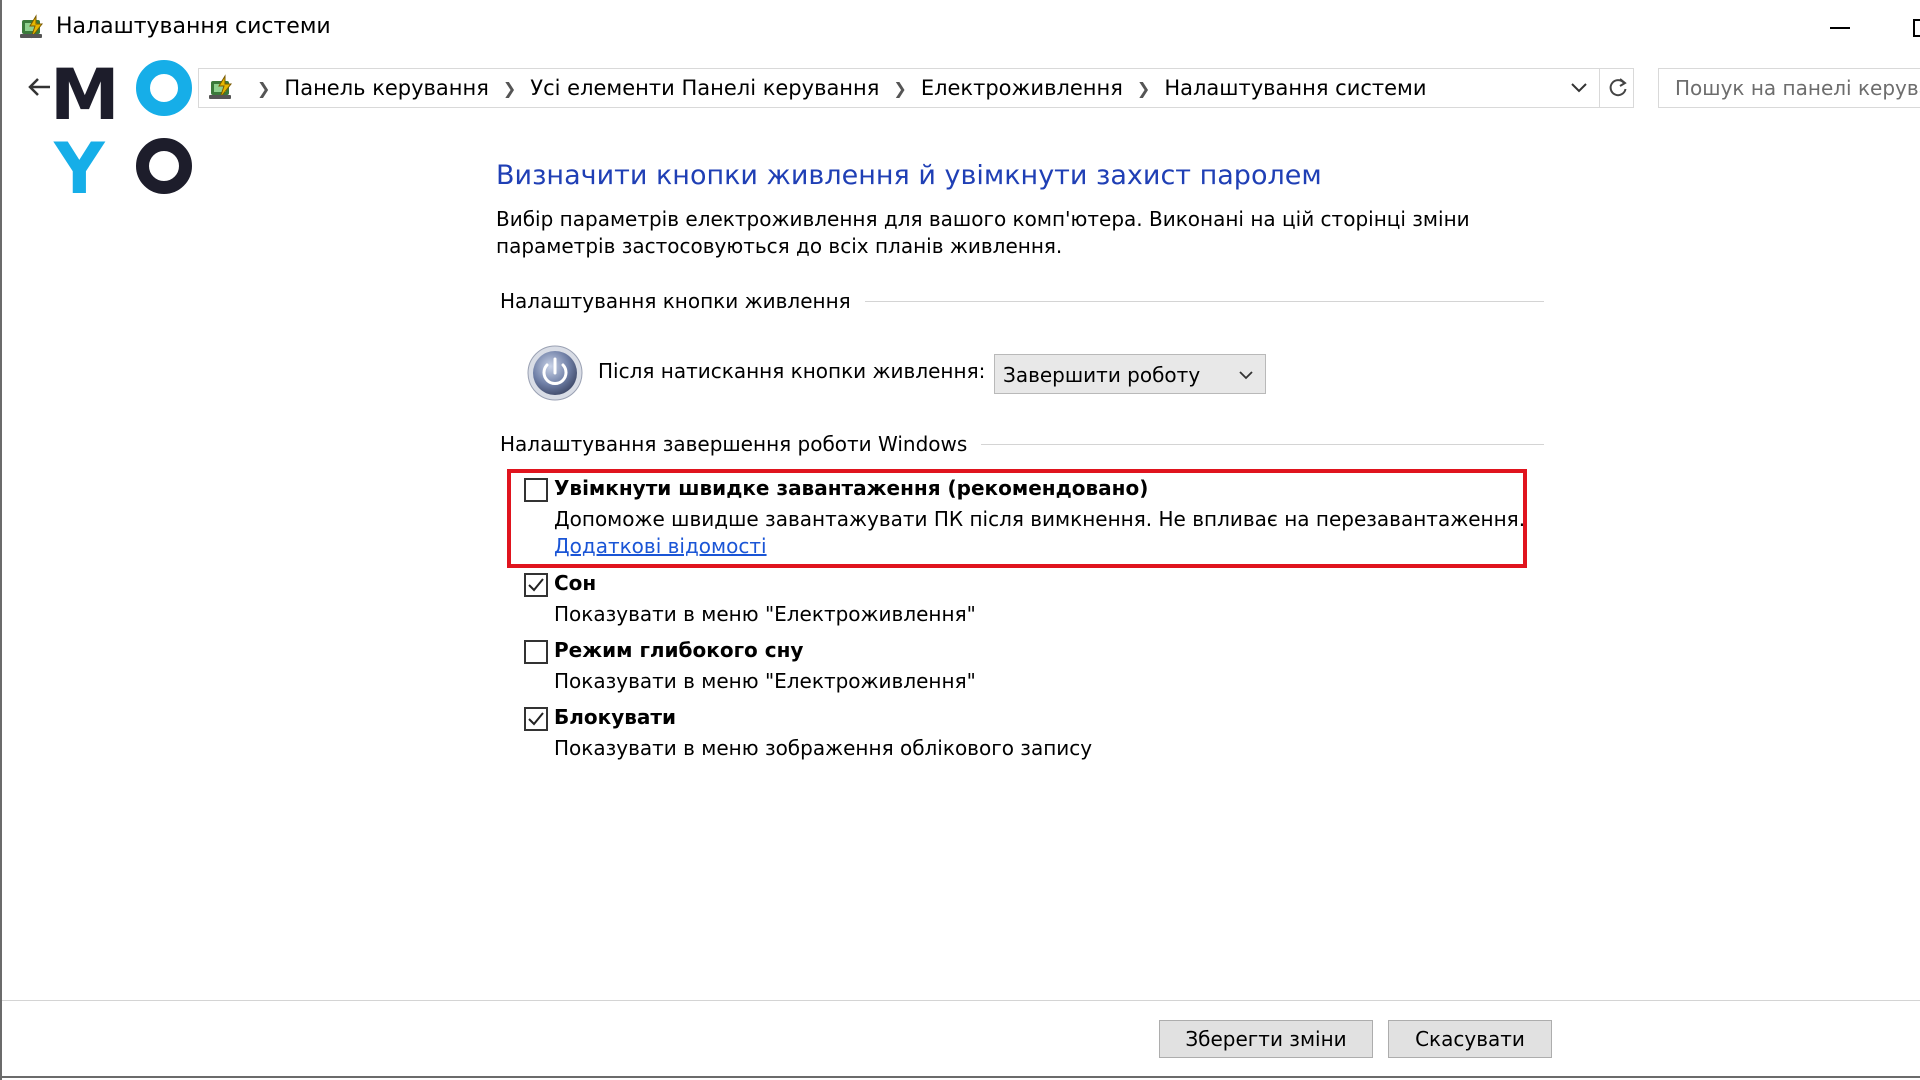 This screenshot has width=1920, height=1080. I want to click on sleep-checkbox, so click(536, 585).